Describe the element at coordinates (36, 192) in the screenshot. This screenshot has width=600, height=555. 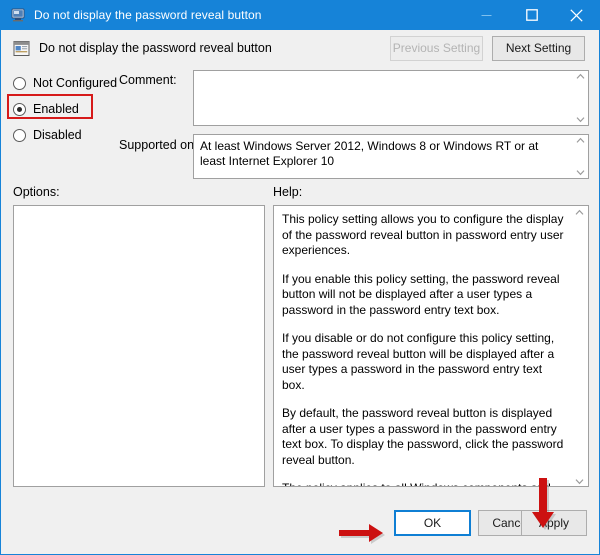
I see `options-label: Options:` at that location.